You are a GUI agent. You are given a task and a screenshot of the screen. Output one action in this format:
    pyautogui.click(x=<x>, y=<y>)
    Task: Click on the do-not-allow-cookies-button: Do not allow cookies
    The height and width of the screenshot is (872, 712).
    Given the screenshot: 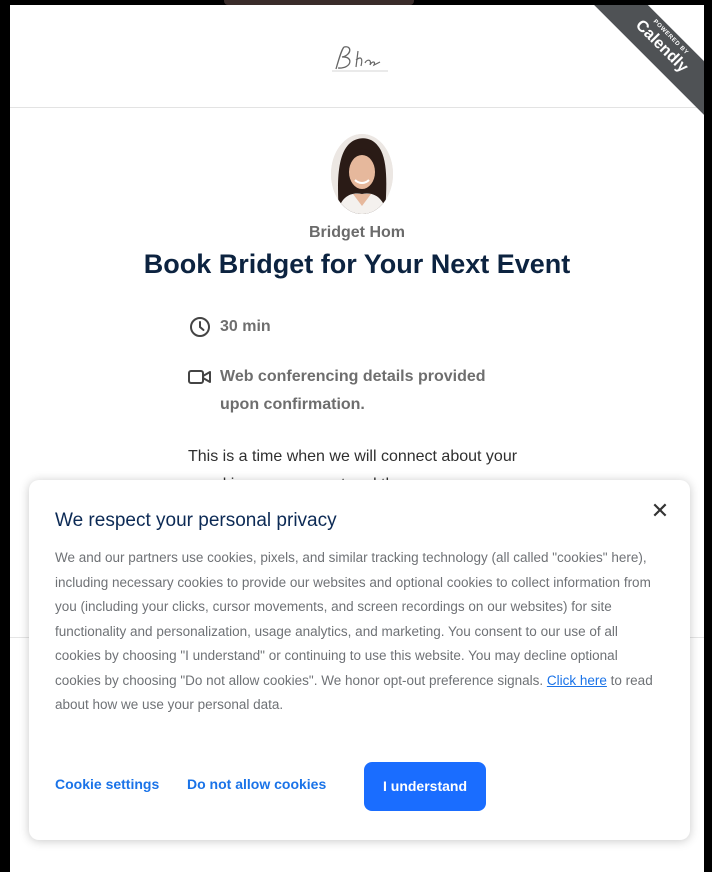 What is the action you would take?
    pyautogui.click(x=256, y=784)
    